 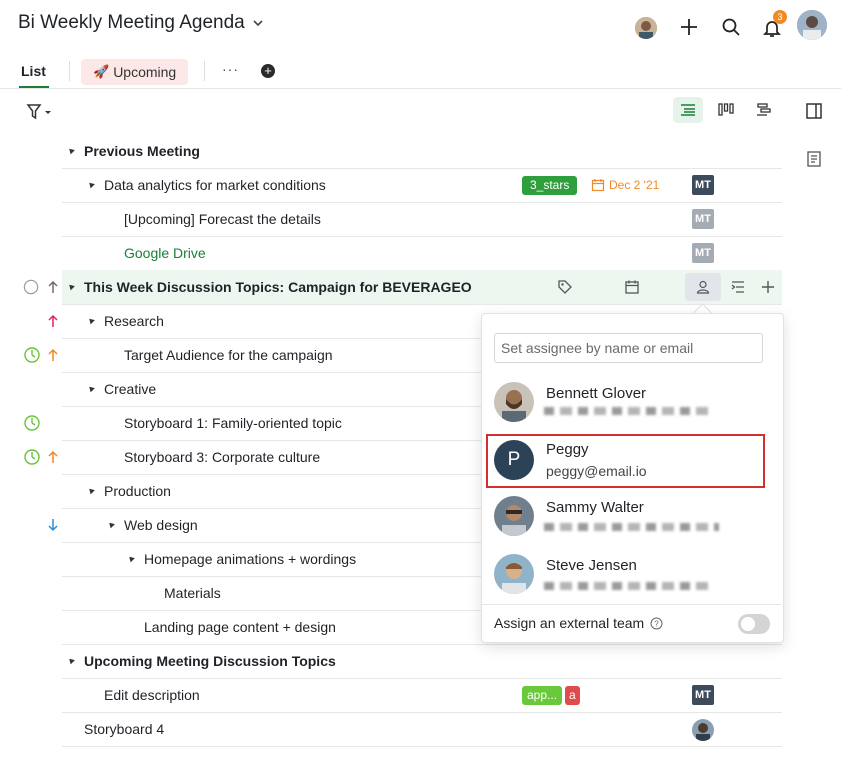 What do you see at coordinates (240, 627) in the screenshot?
I see `task-title: Landing page content + design` at bounding box center [240, 627].